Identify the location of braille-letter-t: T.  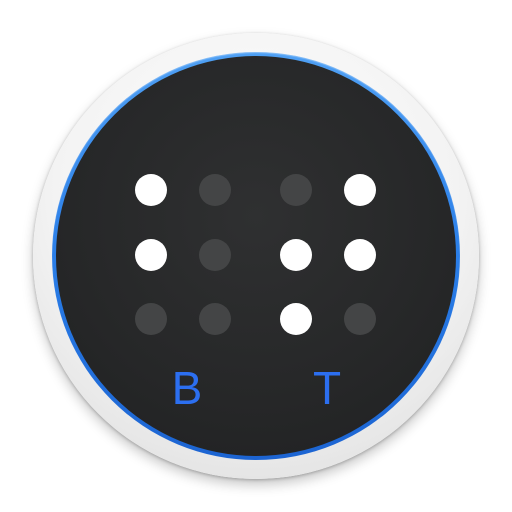
(327, 388).